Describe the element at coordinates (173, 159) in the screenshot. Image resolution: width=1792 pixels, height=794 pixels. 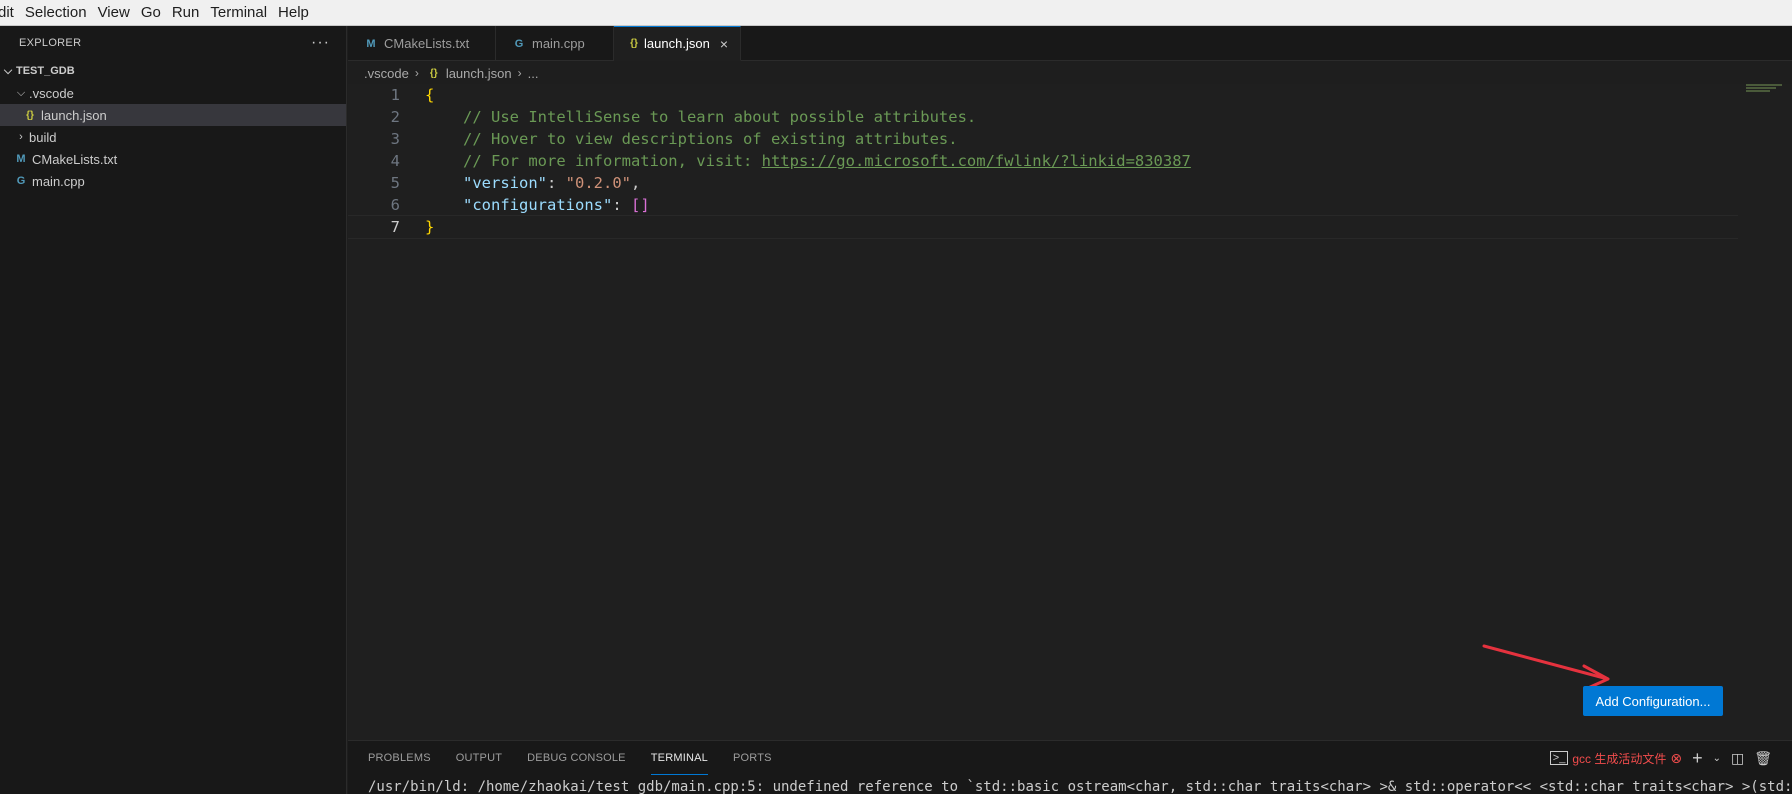
I see `tree-item-cmakelists: M CMakeLists.txt` at that location.